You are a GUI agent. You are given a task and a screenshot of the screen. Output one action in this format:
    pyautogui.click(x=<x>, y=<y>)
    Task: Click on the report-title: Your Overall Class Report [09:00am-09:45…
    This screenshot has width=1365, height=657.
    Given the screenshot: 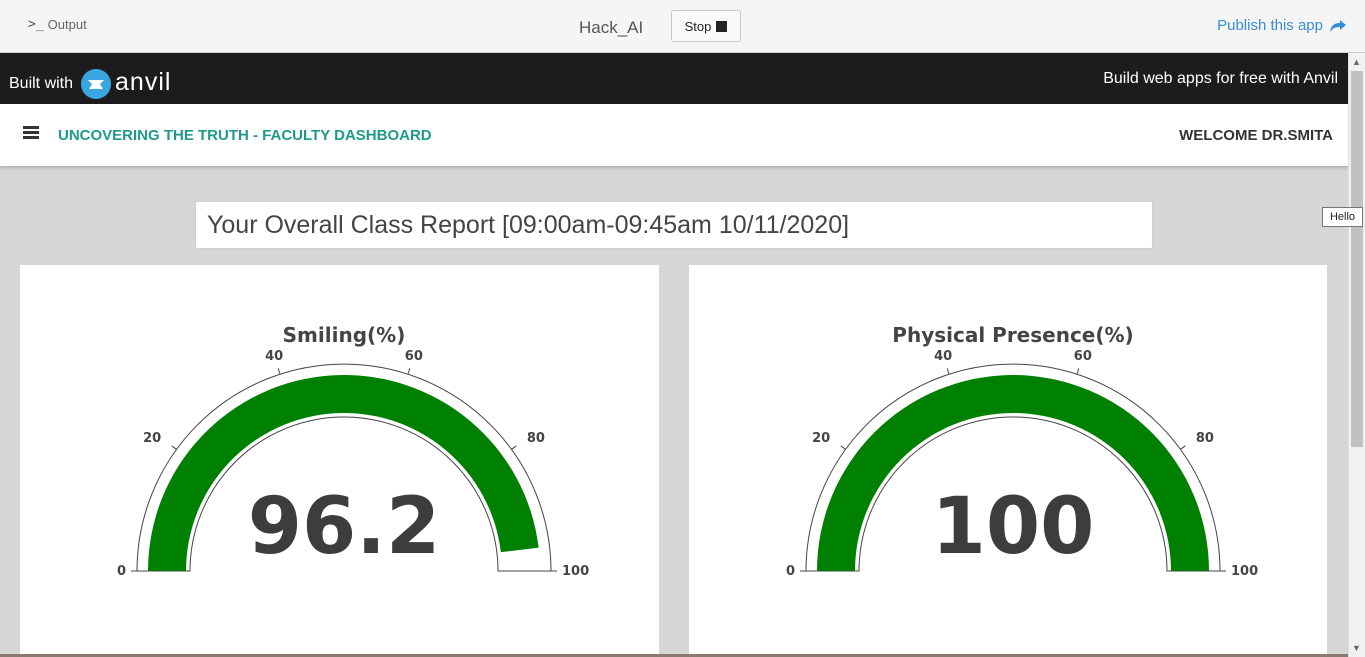 What is the action you would take?
    pyautogui.click(x=528, y=225)
    